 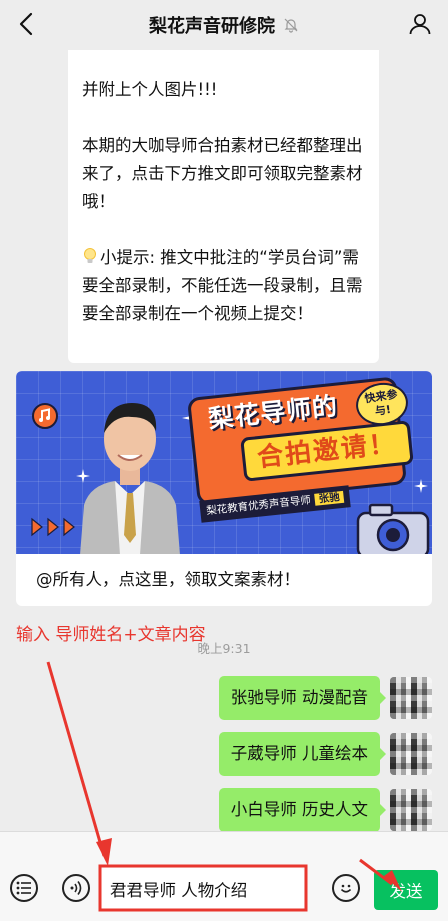 I want to click on music-note-icon, so click(x=45, y=416).